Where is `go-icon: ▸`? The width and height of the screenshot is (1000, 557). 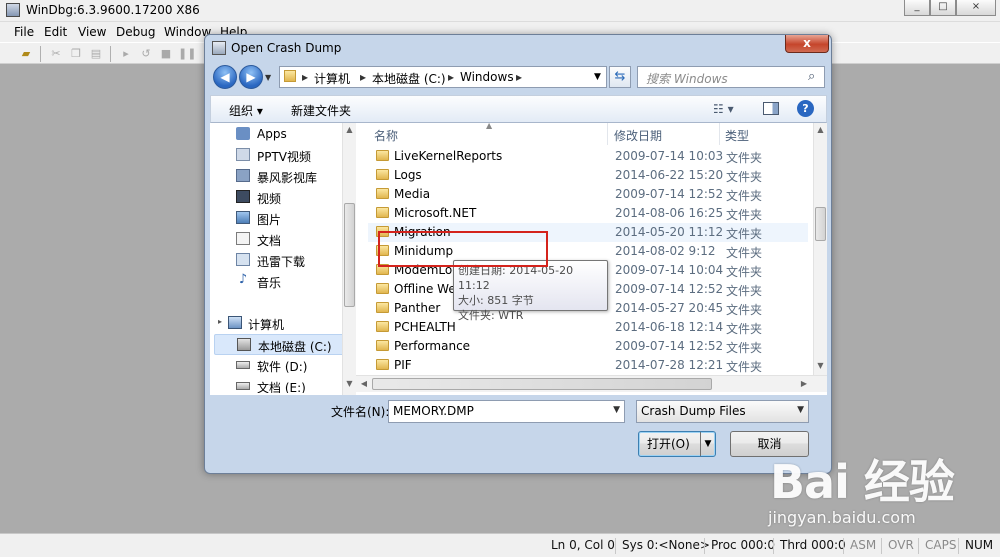
go-icon: ▸ is located at coordinates (126, 53).